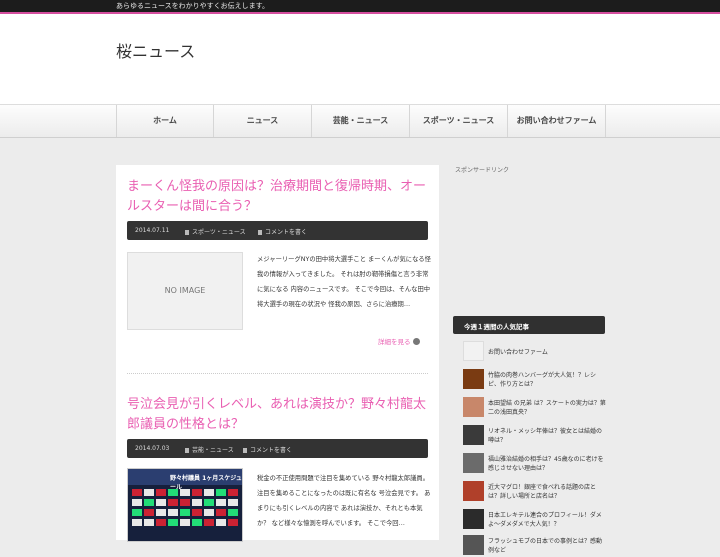 The height and width of the screenshot is (557, 720). What do you see at coordinates (152, 448) in the screenshot?
I see `post-date: 2014.07.03` at bounding box center [152, 448].